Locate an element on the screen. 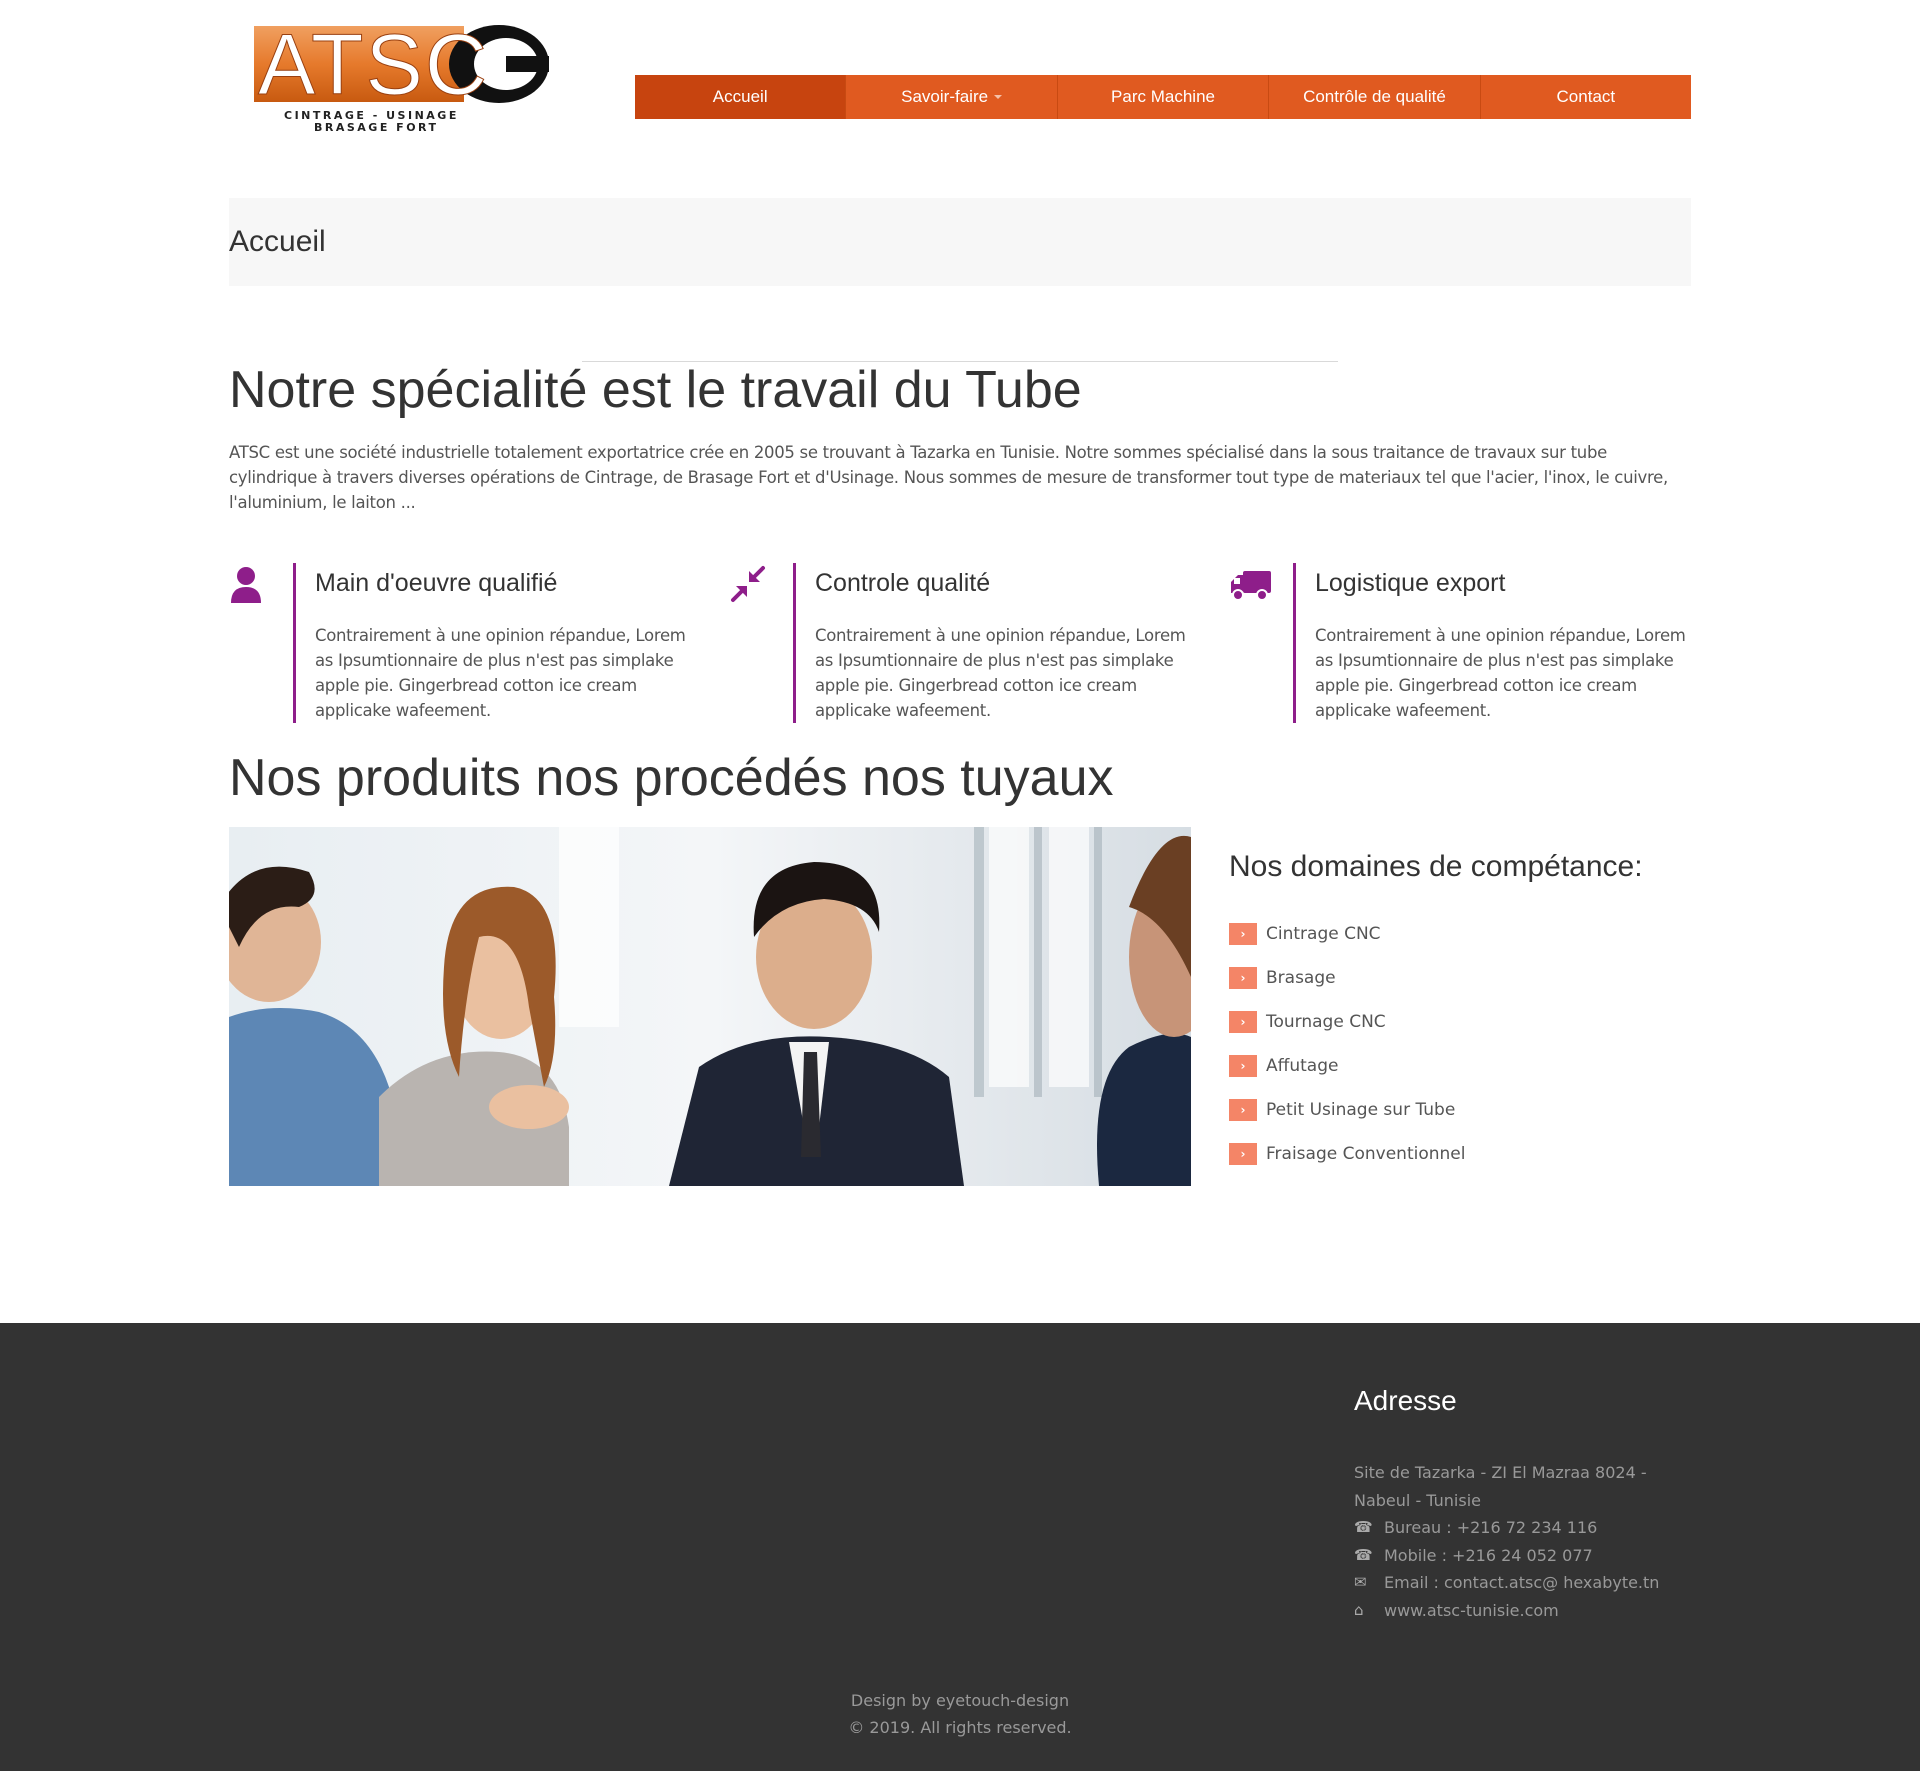 The width and height of the screenshot is (1920, 1771). chevron-down-icon is located at coordinates (998, 97).